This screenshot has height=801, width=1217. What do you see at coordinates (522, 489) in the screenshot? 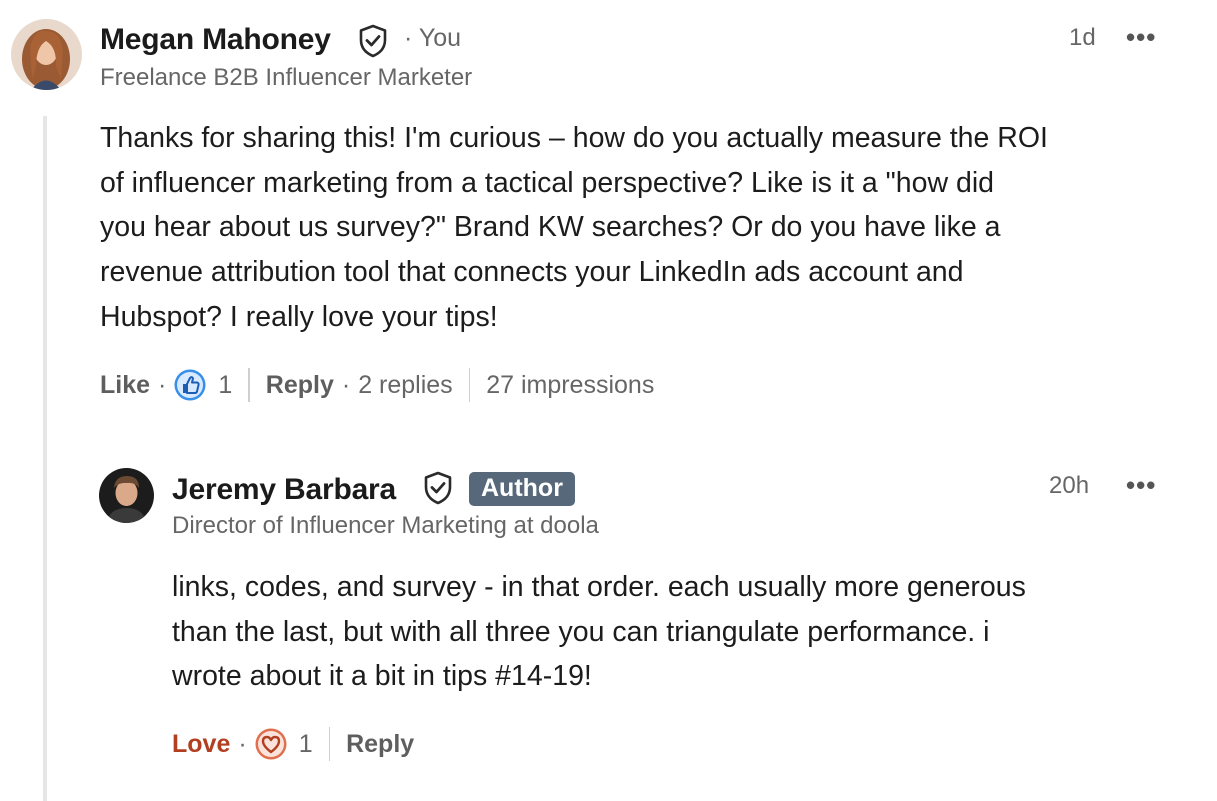
I see `author-badge: Author` at bounding box center [522, 489].